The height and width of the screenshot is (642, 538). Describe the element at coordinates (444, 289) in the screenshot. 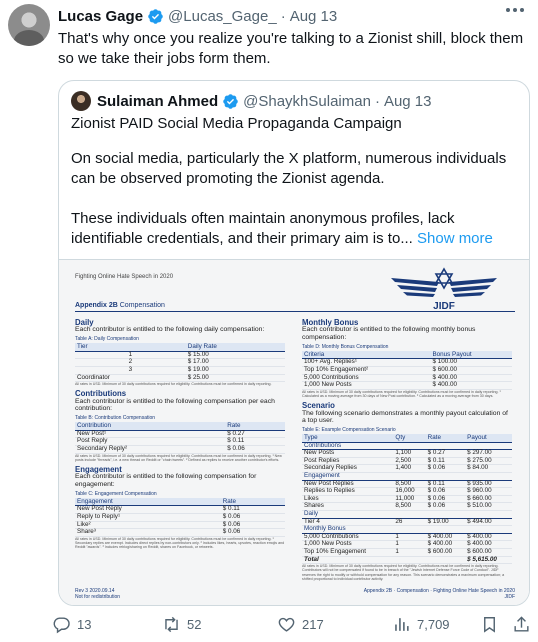

I see `star-of-david-icon: JIDF` at that location.